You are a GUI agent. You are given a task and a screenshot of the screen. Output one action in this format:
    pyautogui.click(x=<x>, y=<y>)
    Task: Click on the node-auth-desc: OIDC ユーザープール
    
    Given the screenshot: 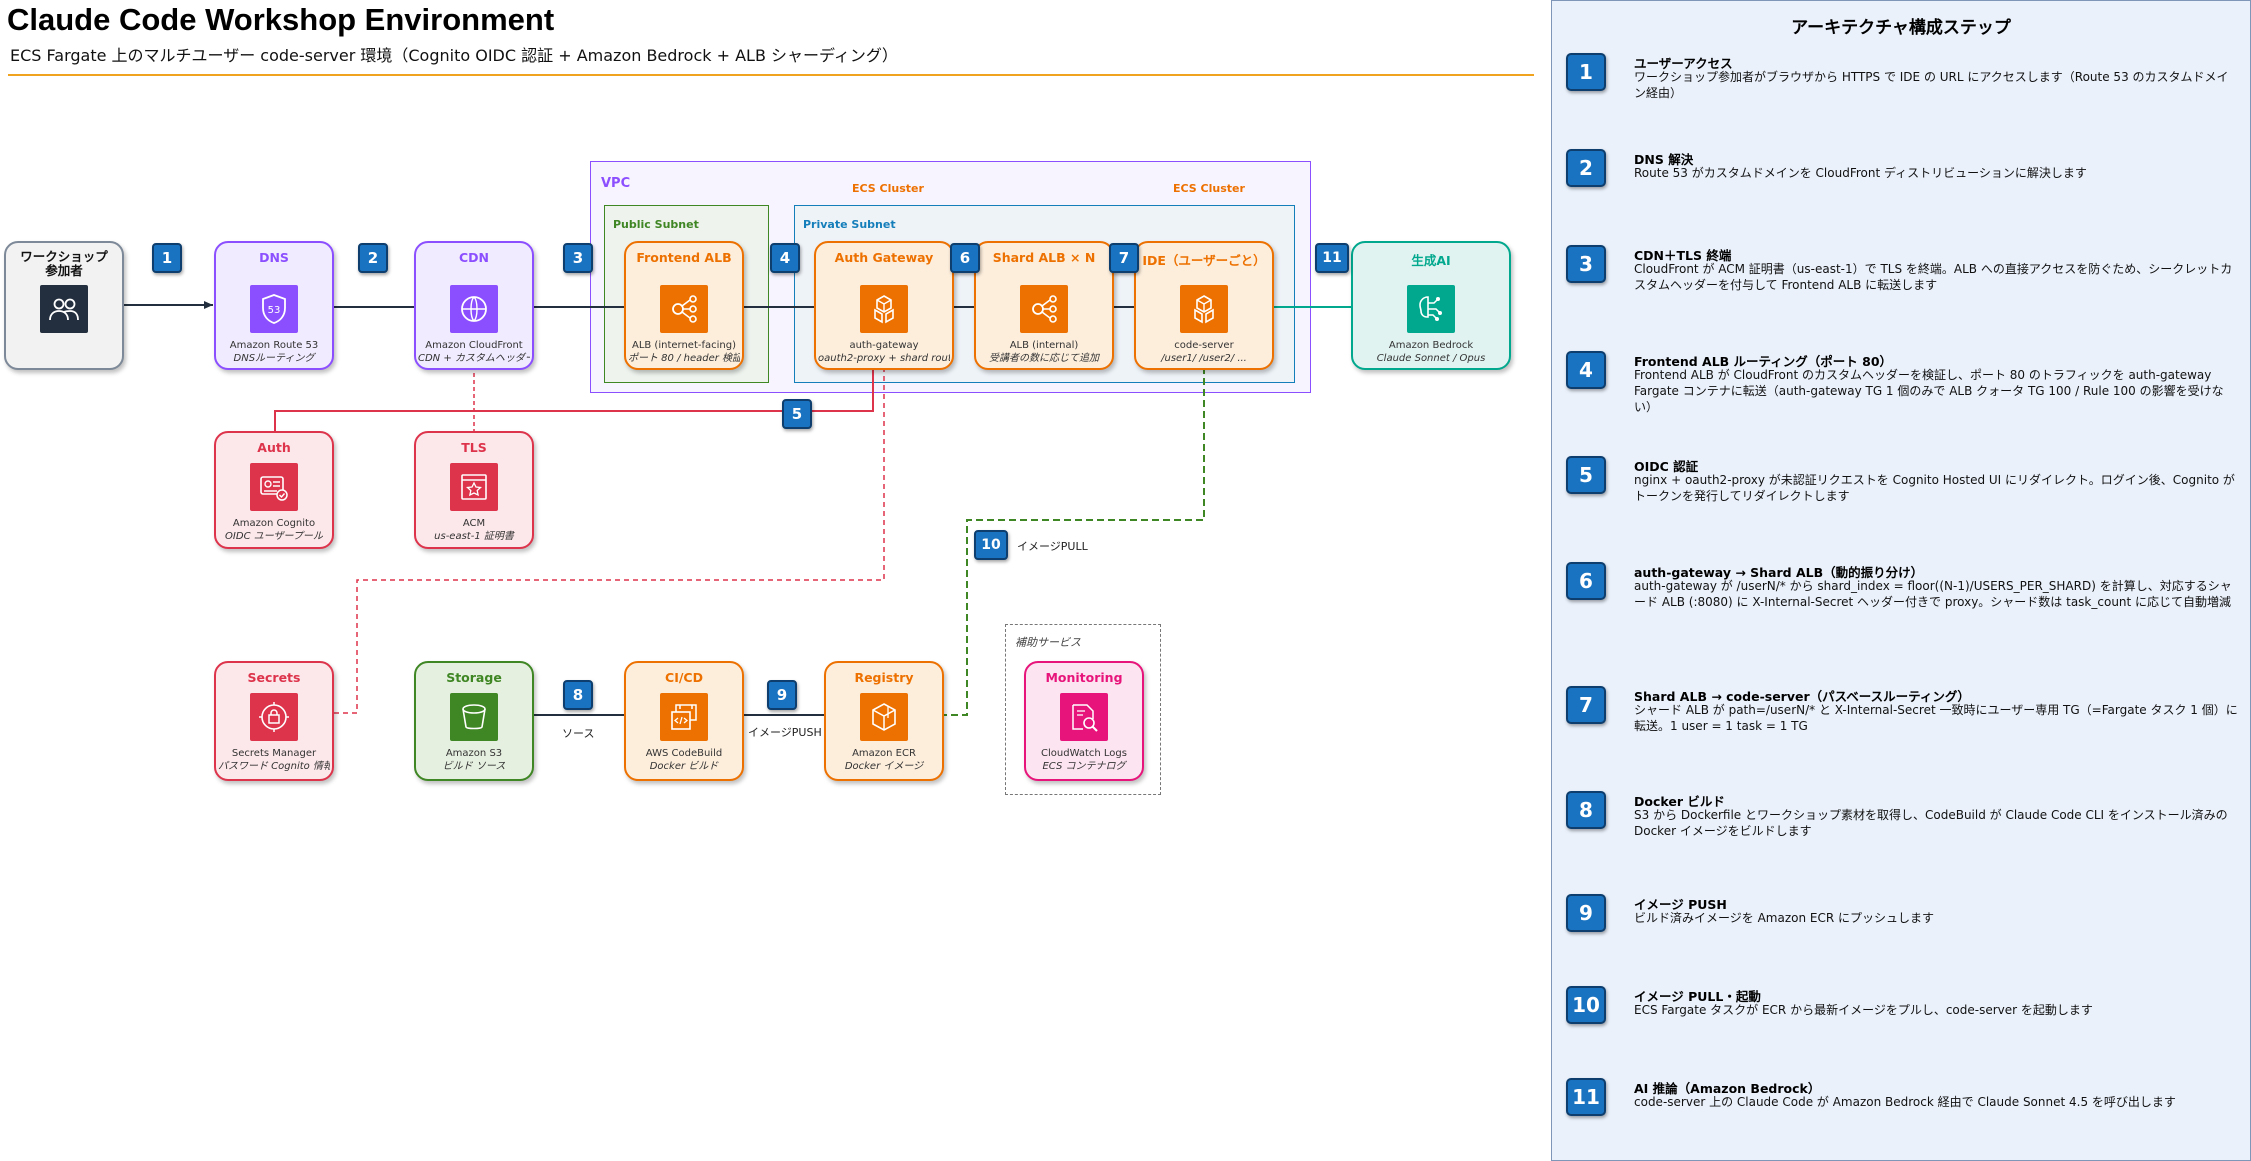 What is the action you would take?
    pyautogui.click(x=274, y=536)
    